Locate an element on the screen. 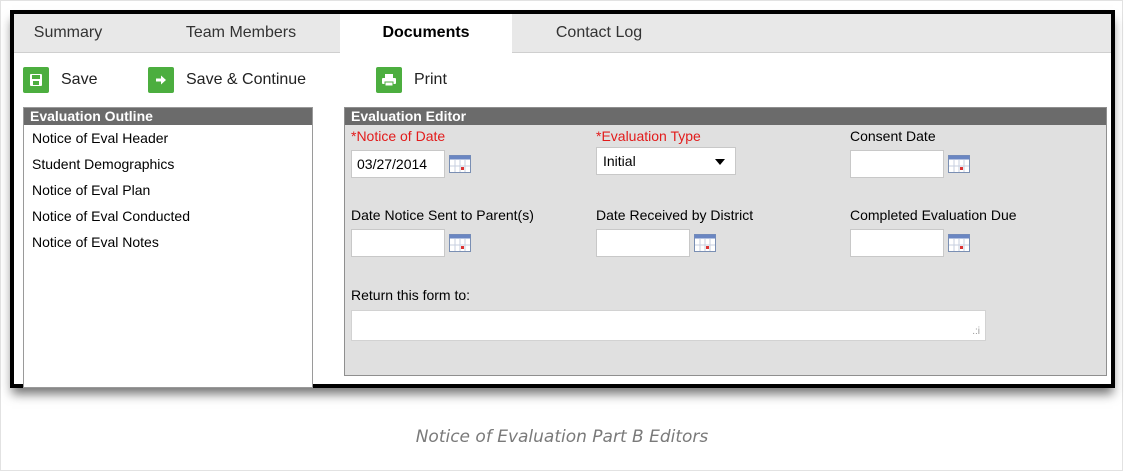  outline-item-notice-of-eval-conducted: Notice of Eval Conducted is located at coordinates (168, 216).